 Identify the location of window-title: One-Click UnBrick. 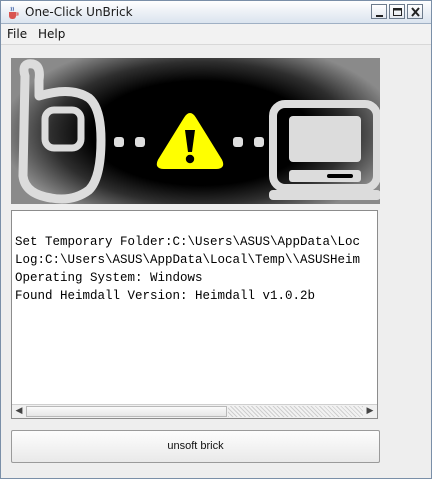
(79, 12).